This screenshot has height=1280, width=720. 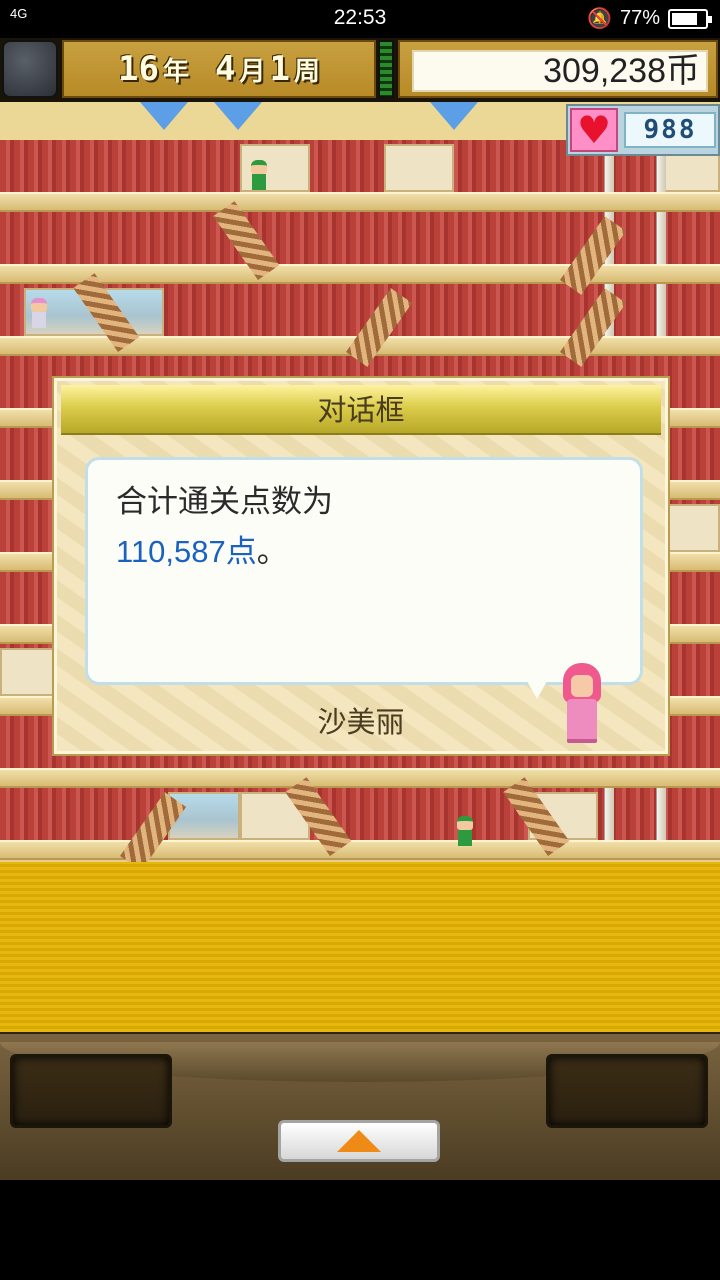 I want to click on heart-count: 988, so click(x=670, y=130).